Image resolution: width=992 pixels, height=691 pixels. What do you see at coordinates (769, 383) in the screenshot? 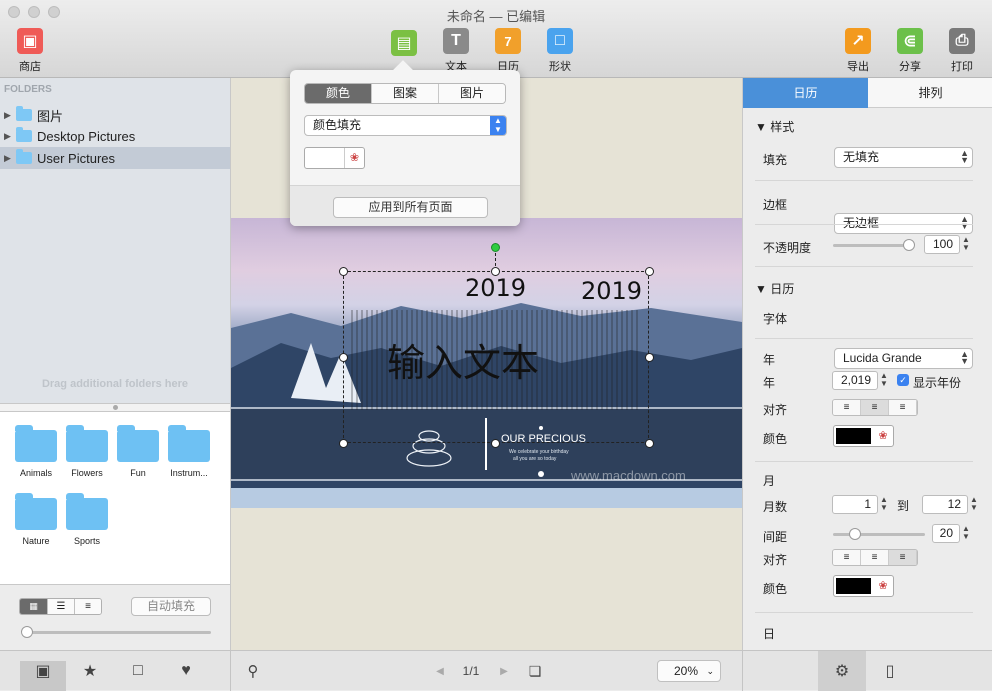
I see `year-label: 年` at bounding box center [769, 383].